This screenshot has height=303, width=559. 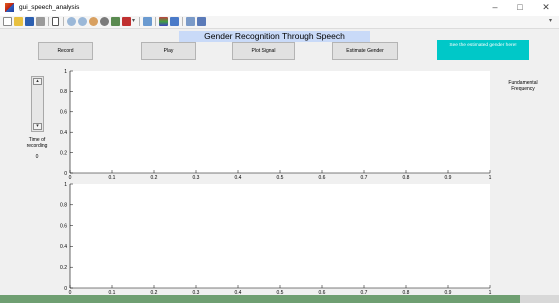 What do you see at coordinates (154, 178) in the screenshot?
I see `x-tick-label: 0.2` at bounding box center [154, 178].